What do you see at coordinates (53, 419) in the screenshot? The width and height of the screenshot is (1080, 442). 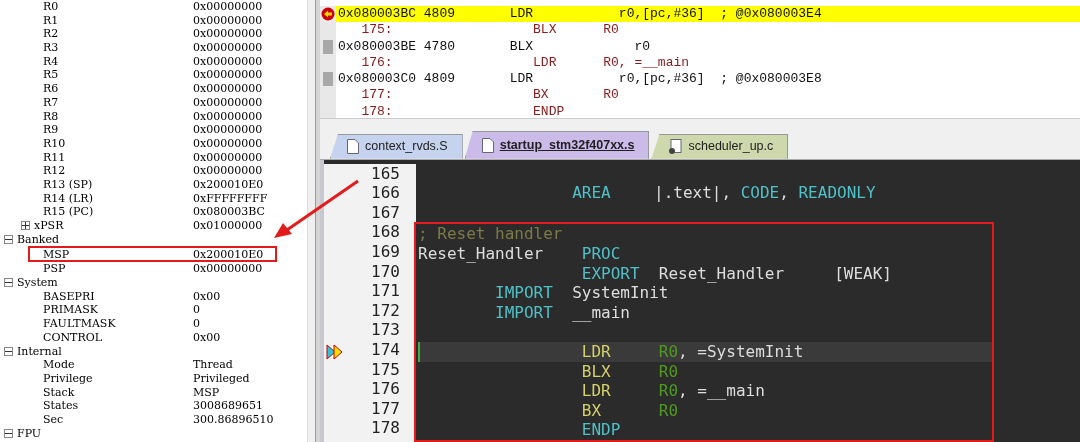 I see `register-name: Sec` at bounding box center [53, 419].